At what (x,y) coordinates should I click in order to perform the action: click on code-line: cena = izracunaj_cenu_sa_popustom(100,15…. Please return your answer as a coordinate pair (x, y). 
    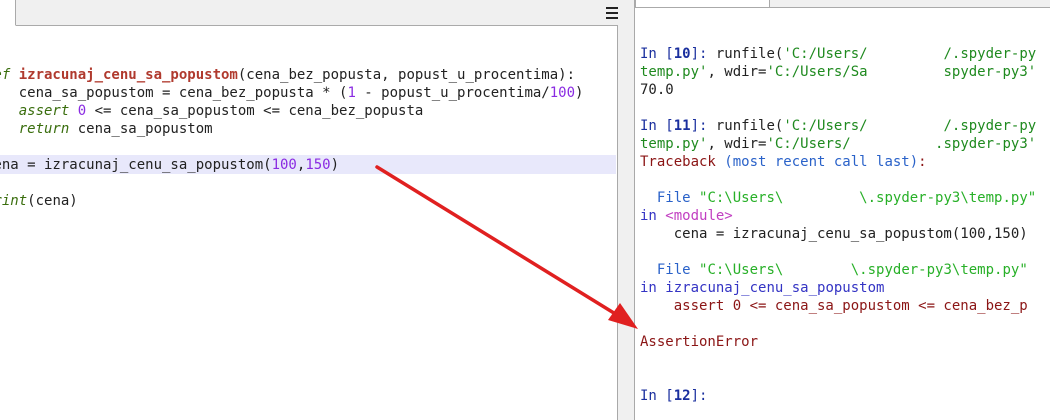
    Looking at the image, I should click on (169, 165).